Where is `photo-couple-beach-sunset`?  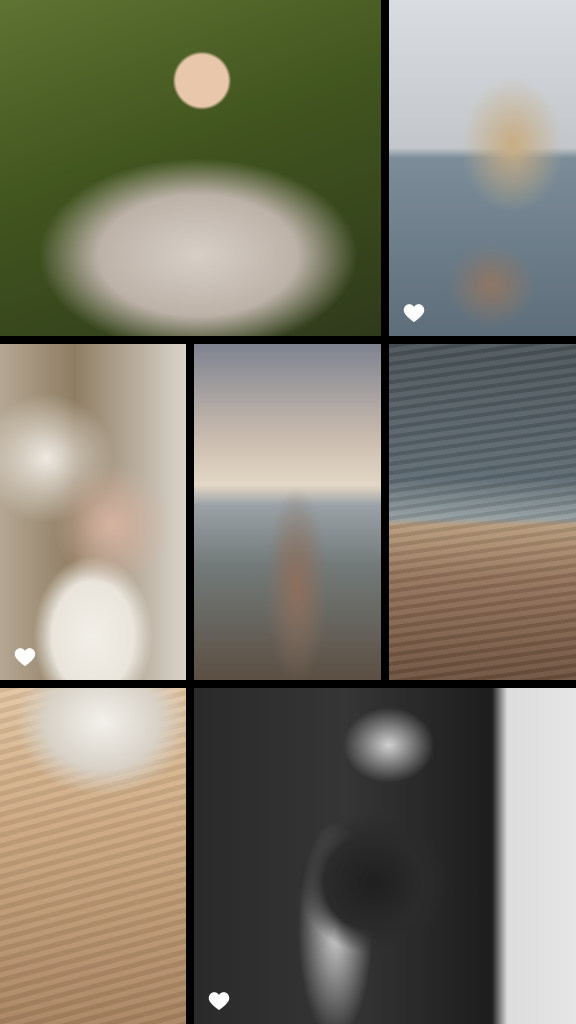 photo-couple-beach-sunset is located at coordinates (287, 512).